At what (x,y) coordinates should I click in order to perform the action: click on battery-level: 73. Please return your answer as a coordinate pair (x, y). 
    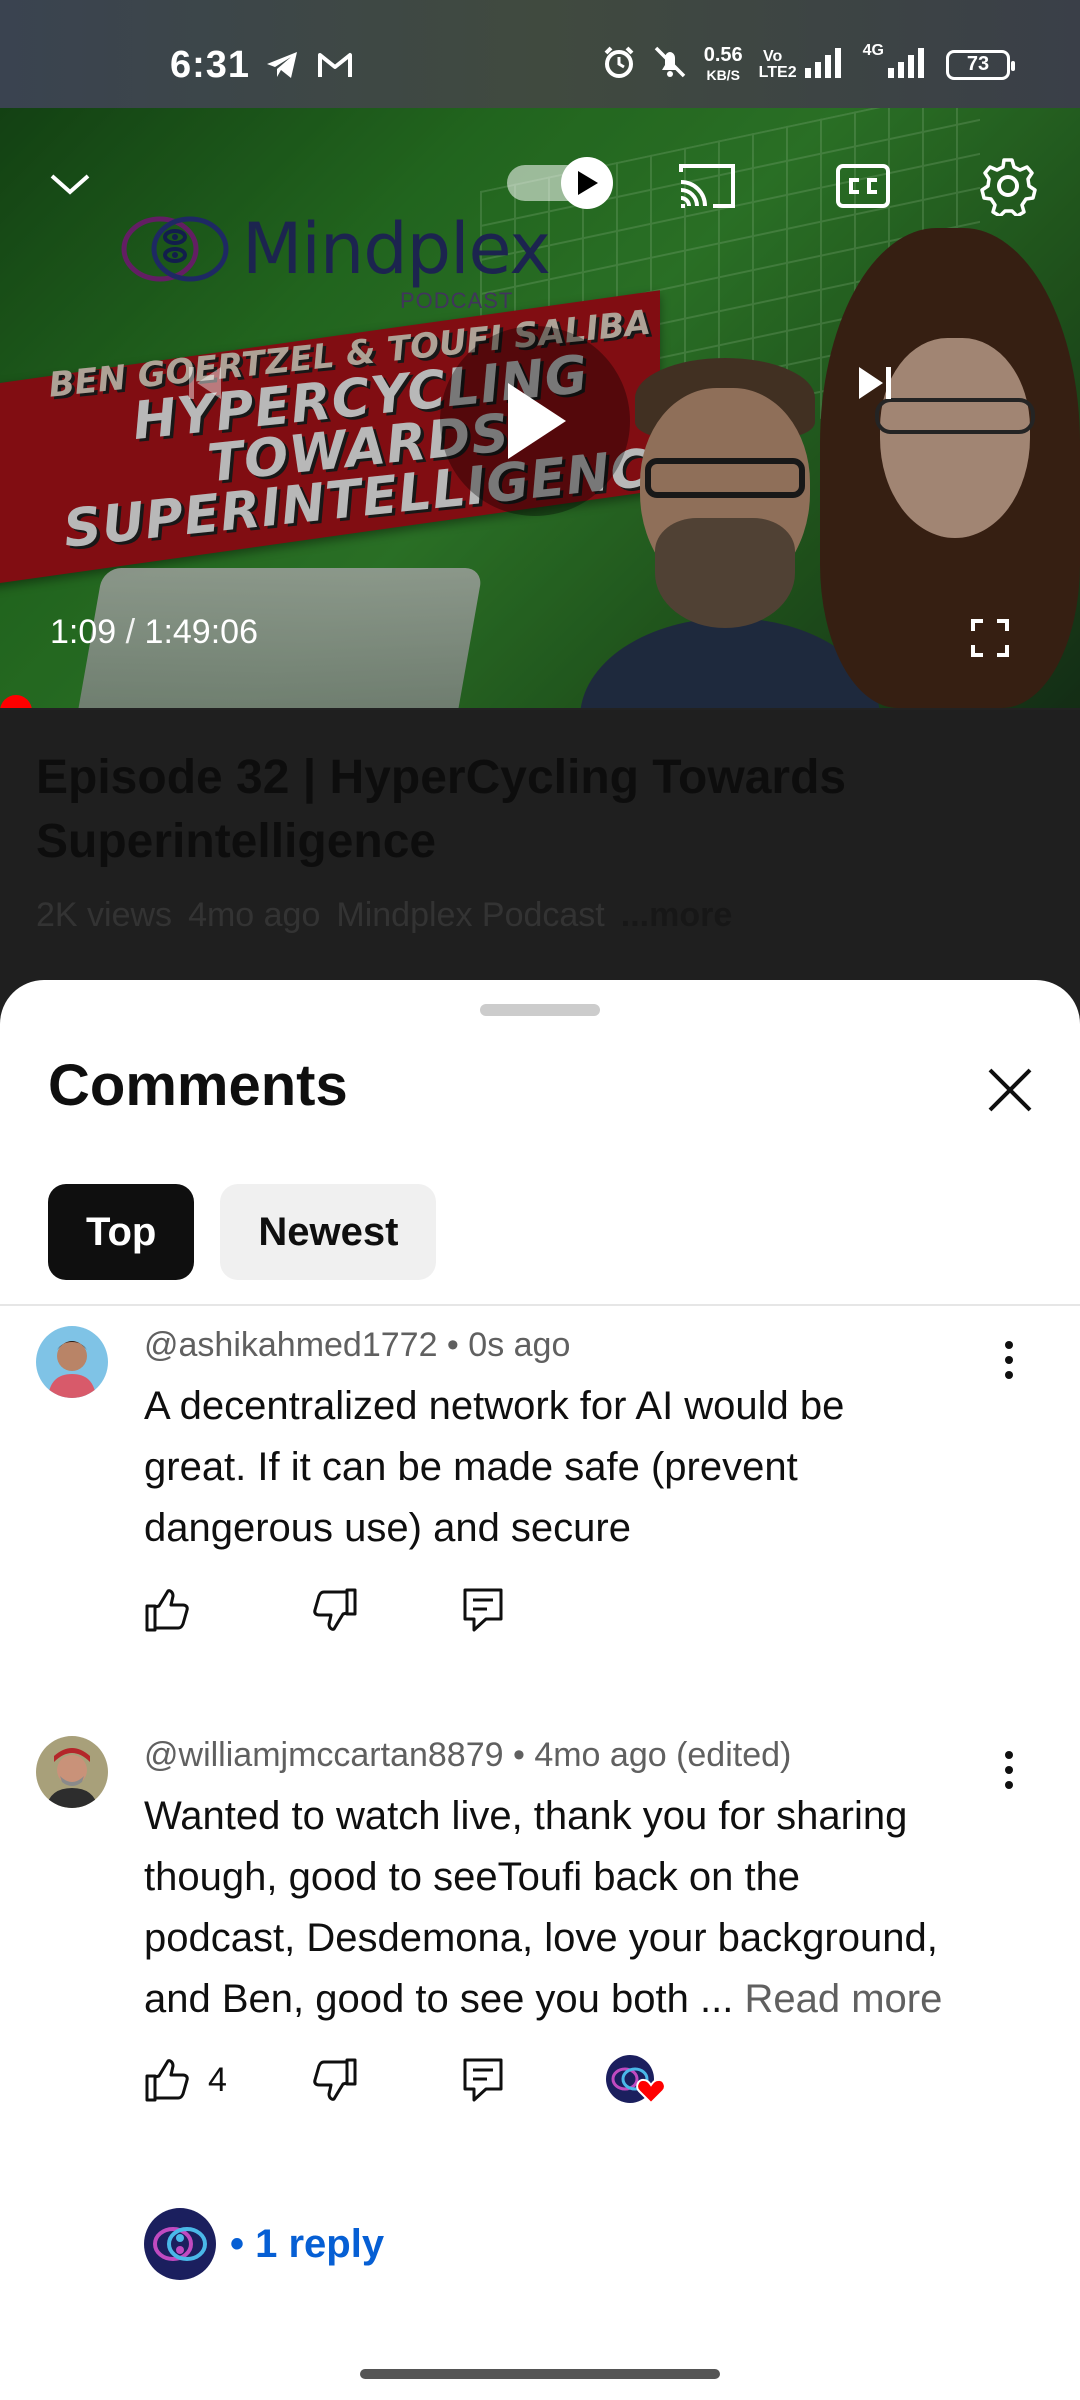
    Looking at the image, I should click on (978, 64).